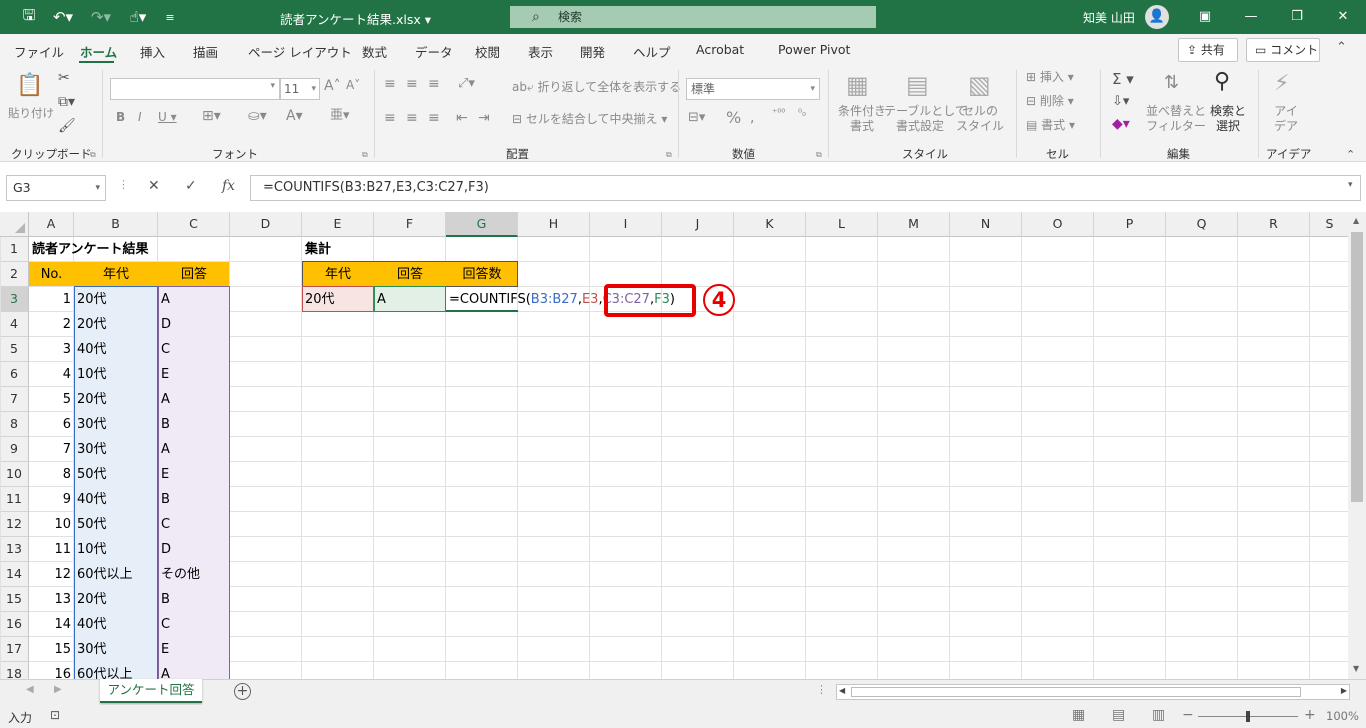 The width and height of the screenshot is (1366, 728). I want to click on ribbon-collapse-icon: ⌃, so click(1341, 47).